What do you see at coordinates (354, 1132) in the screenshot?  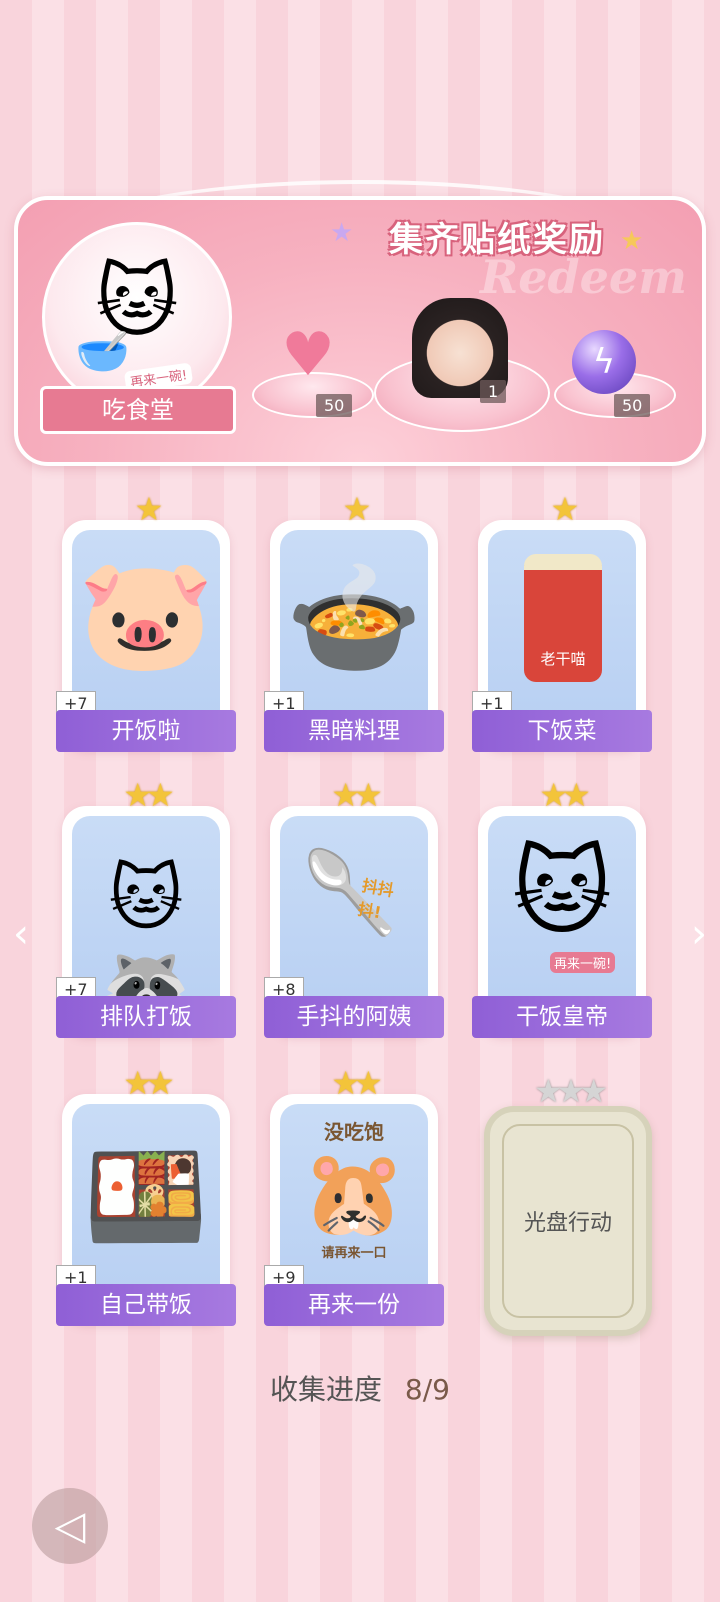 I see `art-text-top: 没吃饱` at bounding box center [354, 1132].